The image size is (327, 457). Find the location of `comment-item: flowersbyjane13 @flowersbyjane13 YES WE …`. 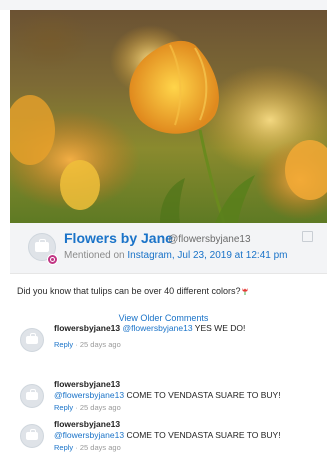

comment-item: flowersbyjane13 @flowersbyjane13 YES WE … is located at coordinates (168, 343).